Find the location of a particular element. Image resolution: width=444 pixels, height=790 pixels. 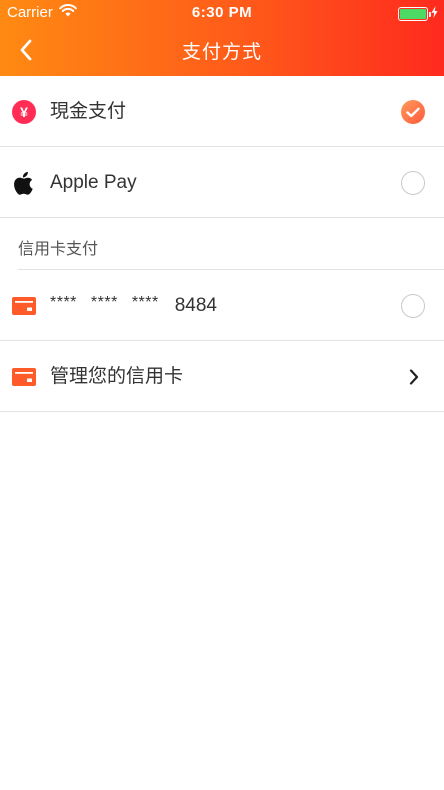

battery-icon is located at coordinates (414, 13).